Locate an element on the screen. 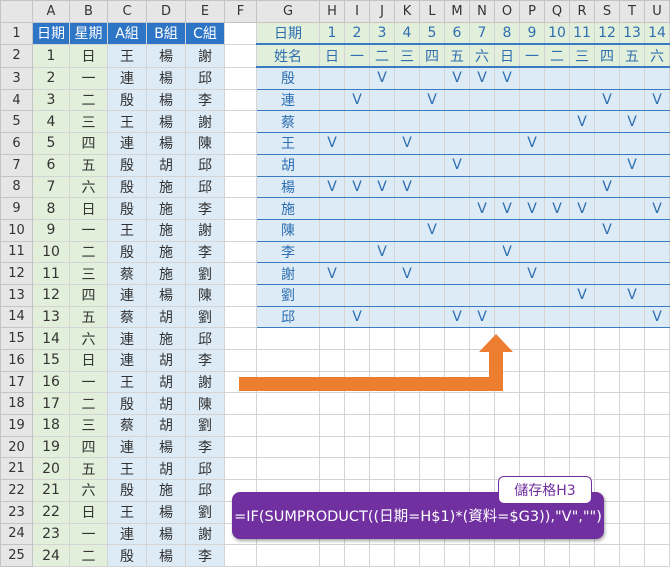 The height and width of the screenshot is (573, 672). cell-reference-tag: 儲存格H3 is located at coordinates (545, 490).